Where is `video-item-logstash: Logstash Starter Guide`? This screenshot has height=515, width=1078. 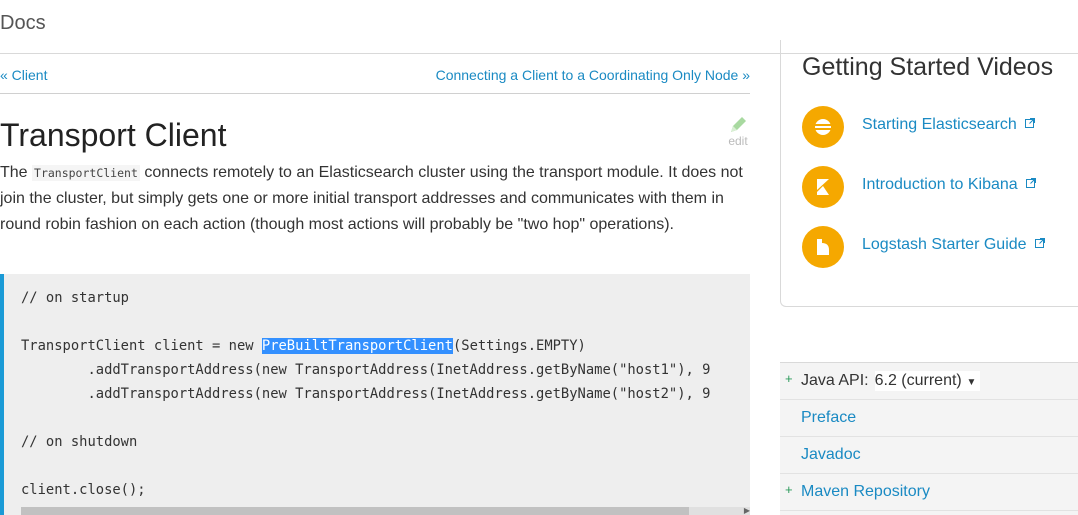 video-item-logstash: Logstash Starter Guide is located at coordinates (937, 247).